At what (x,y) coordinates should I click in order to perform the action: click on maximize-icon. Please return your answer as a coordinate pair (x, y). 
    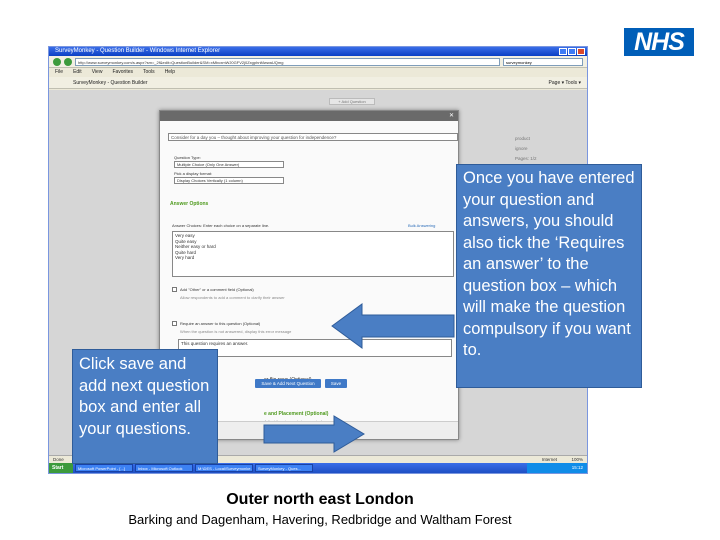
    Looking at the image, I should click on (572, 51).